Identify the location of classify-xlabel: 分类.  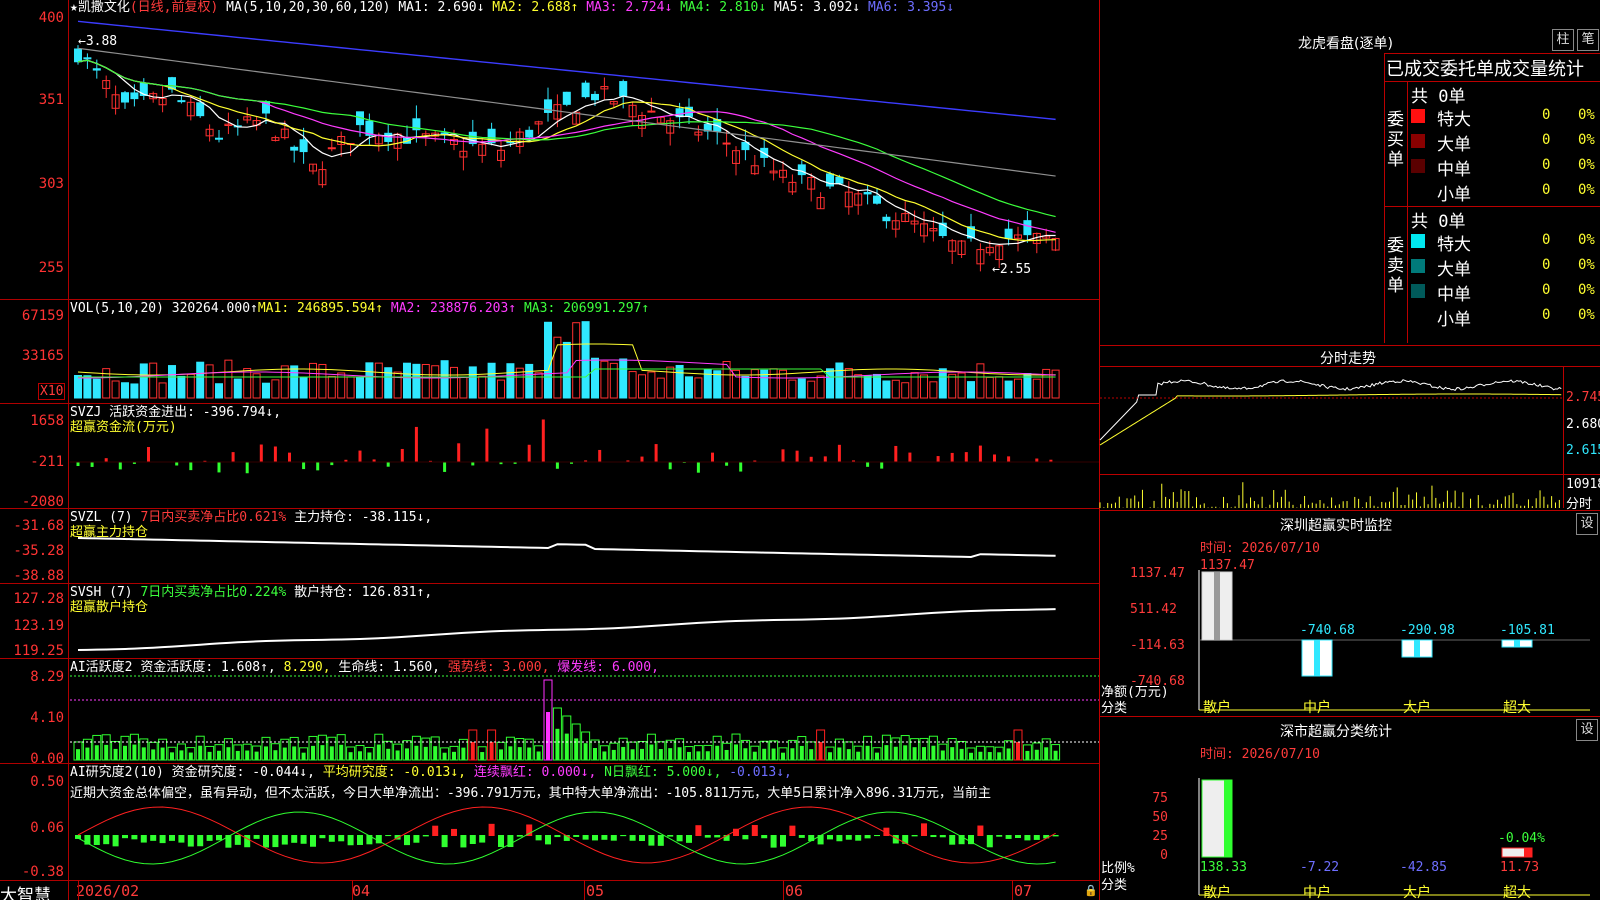
(1114, 885).